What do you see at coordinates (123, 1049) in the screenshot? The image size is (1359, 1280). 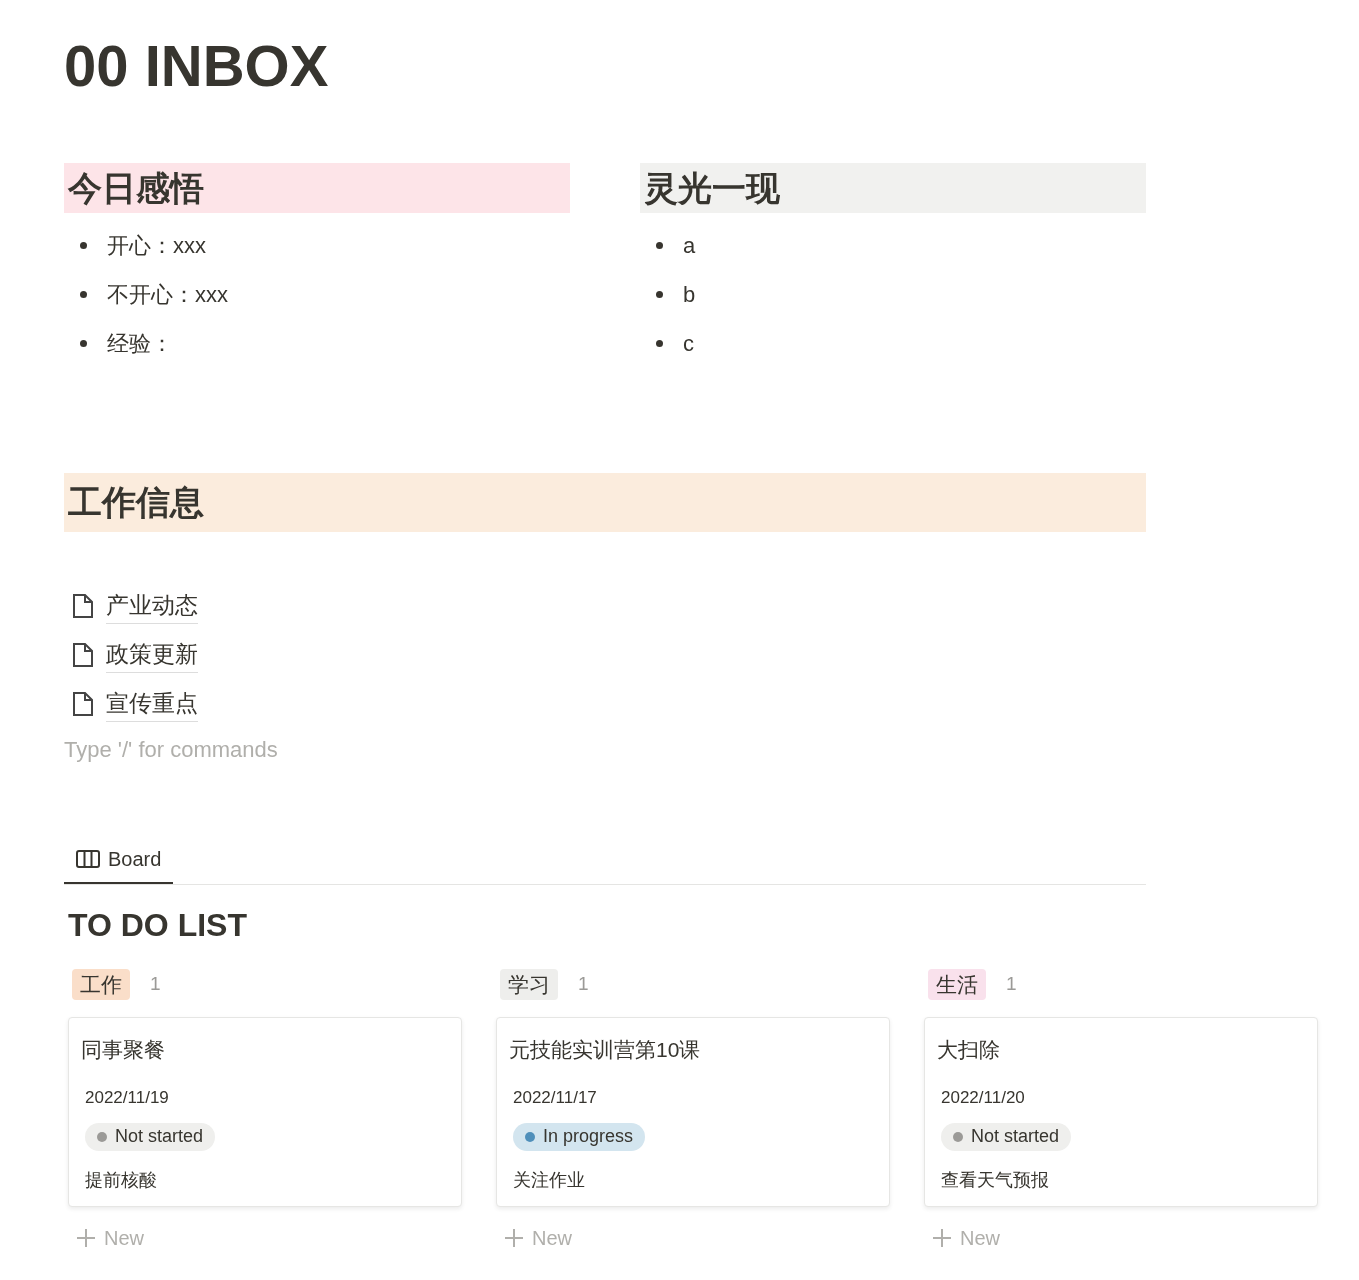 I see `card-title: 同事聚餐` at bounding box center [123, 1049].